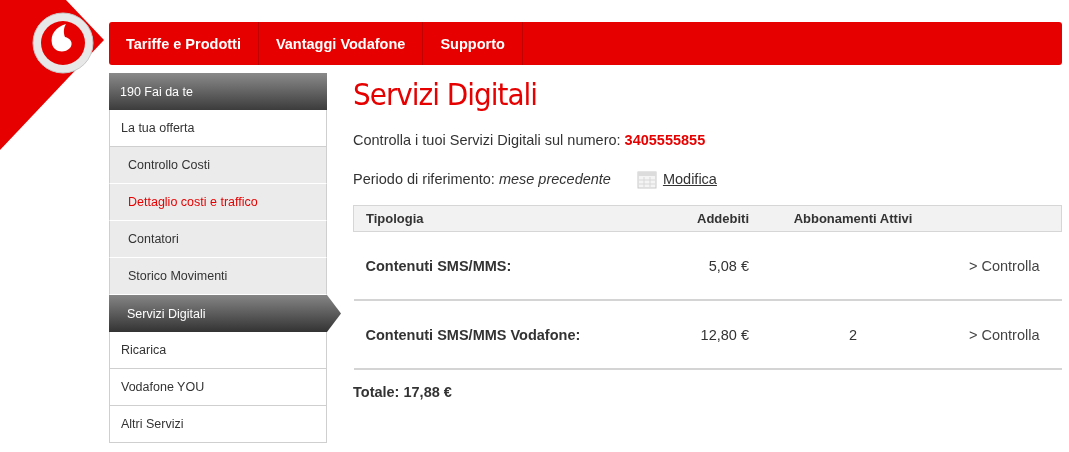  I want to click on sidebar-item: Storico Movimenti, so click(218, 276).